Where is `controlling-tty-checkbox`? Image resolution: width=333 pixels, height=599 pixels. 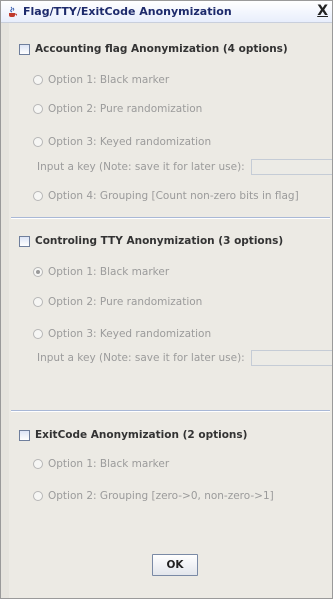
controlling-tty-checkbox is located at coordinates (24, 241).